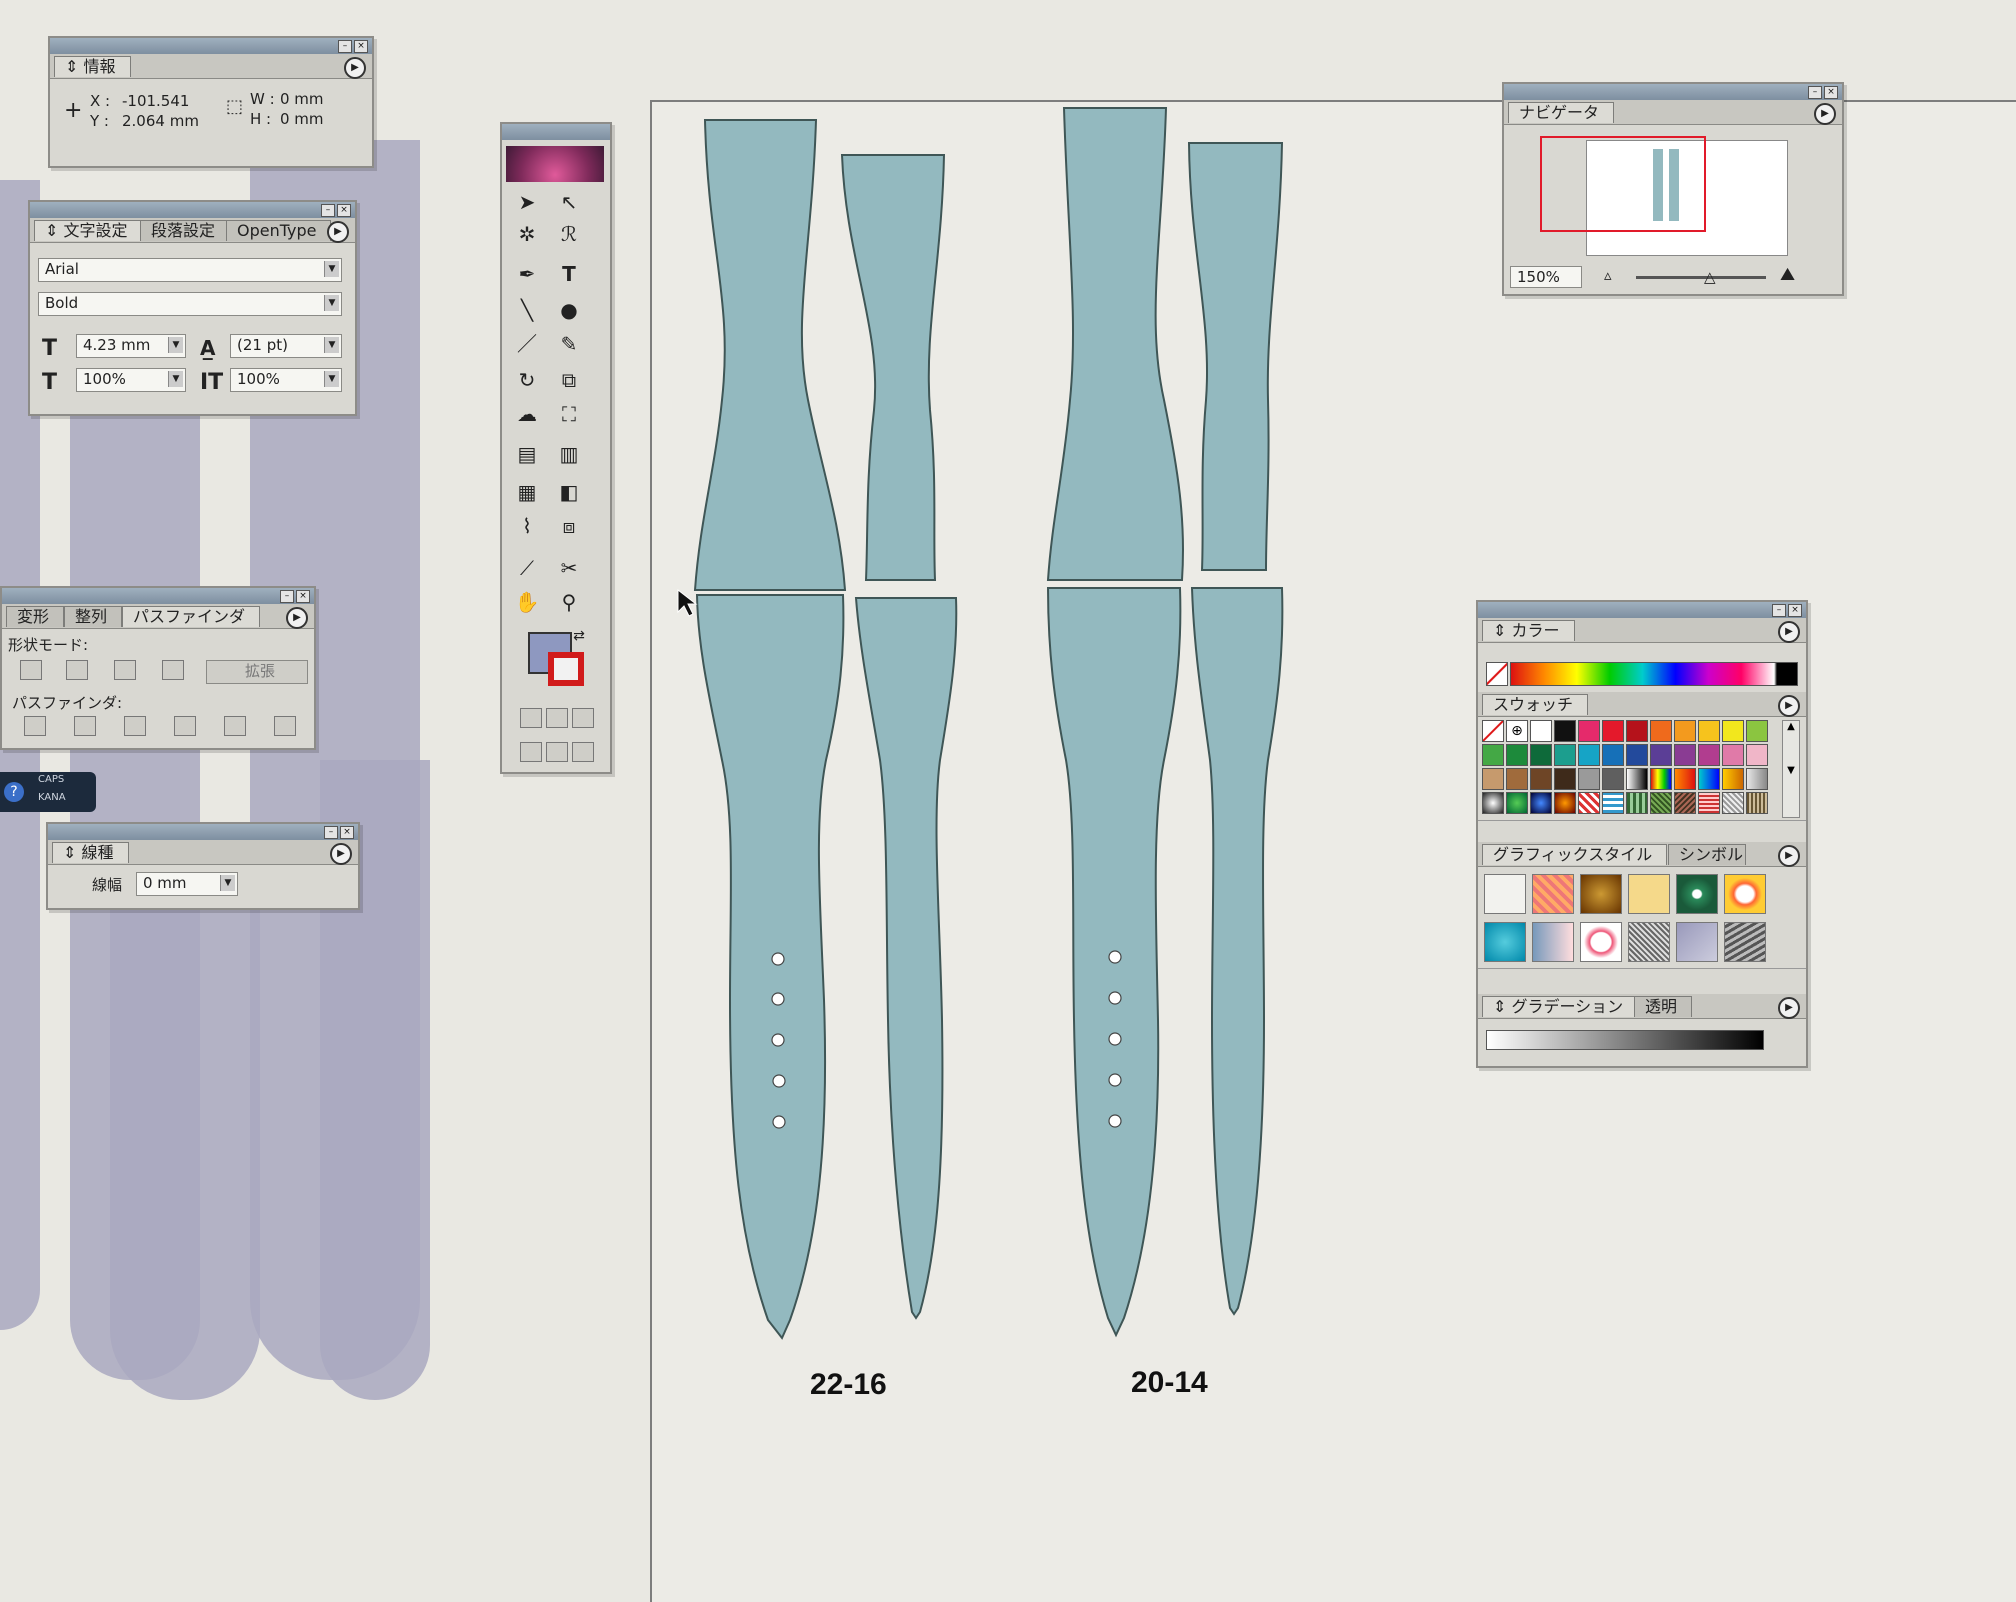 Image resolution: width=2016 pixels, height=1602 pixels. What do you see at coordinates (1528, 630) in the screenshot?
I see `tab-color: ⇕ カラー` at bounding box center [1528, 630].